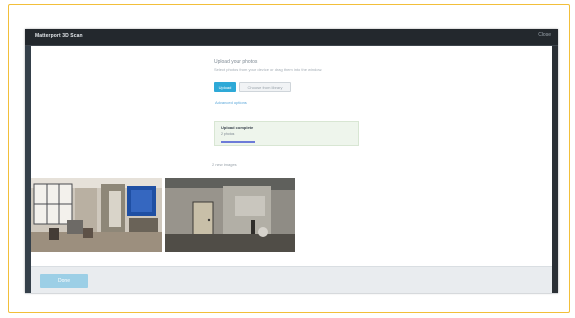 This screenshot has width=575, height=318. What do you see at coordinates (228, 134) in the screenshot?
I see `status-subtitle: 2 photos` at bounding box center [228, 134].